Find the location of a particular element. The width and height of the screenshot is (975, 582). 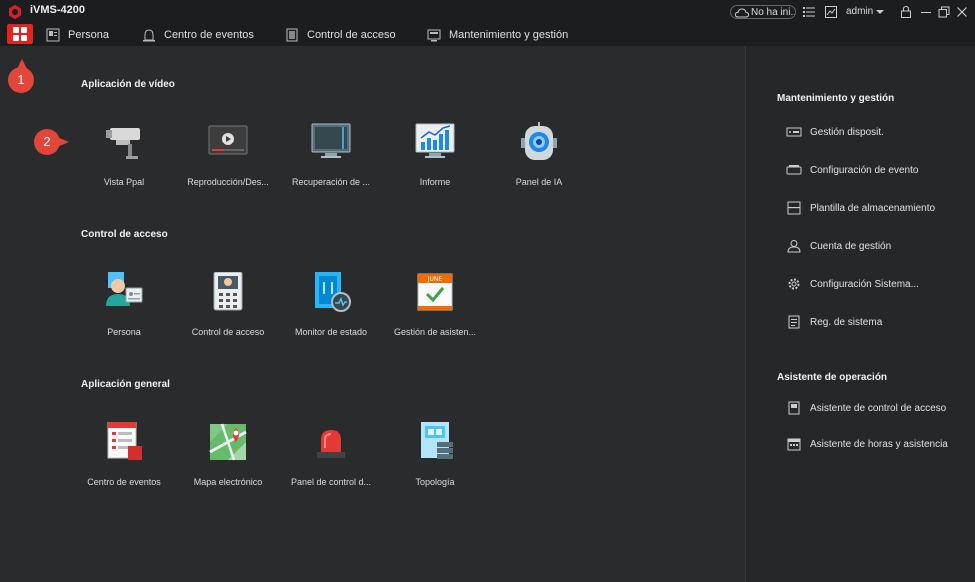

maint-item-label: Plantilla de almacenamiento is located at coordinates (873, 208).